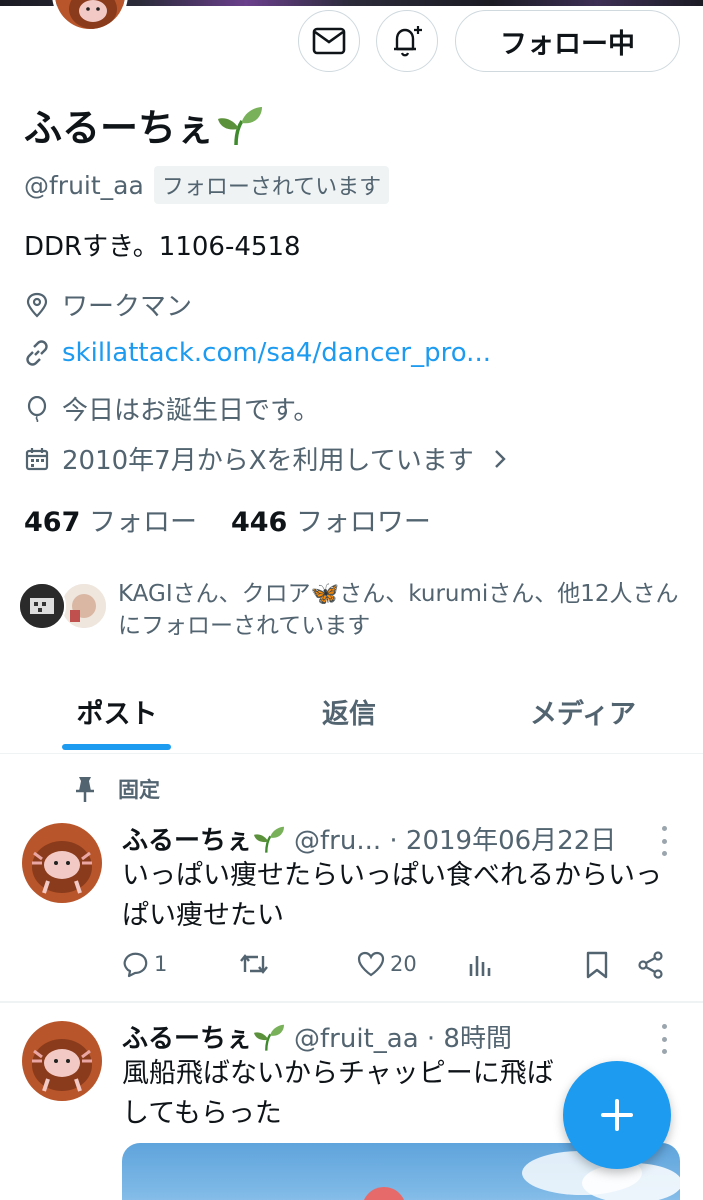 Image resolution: width=703 pixels, height=1200 pixels. I want to click on tab-replies: 返信, so click(349, 711).